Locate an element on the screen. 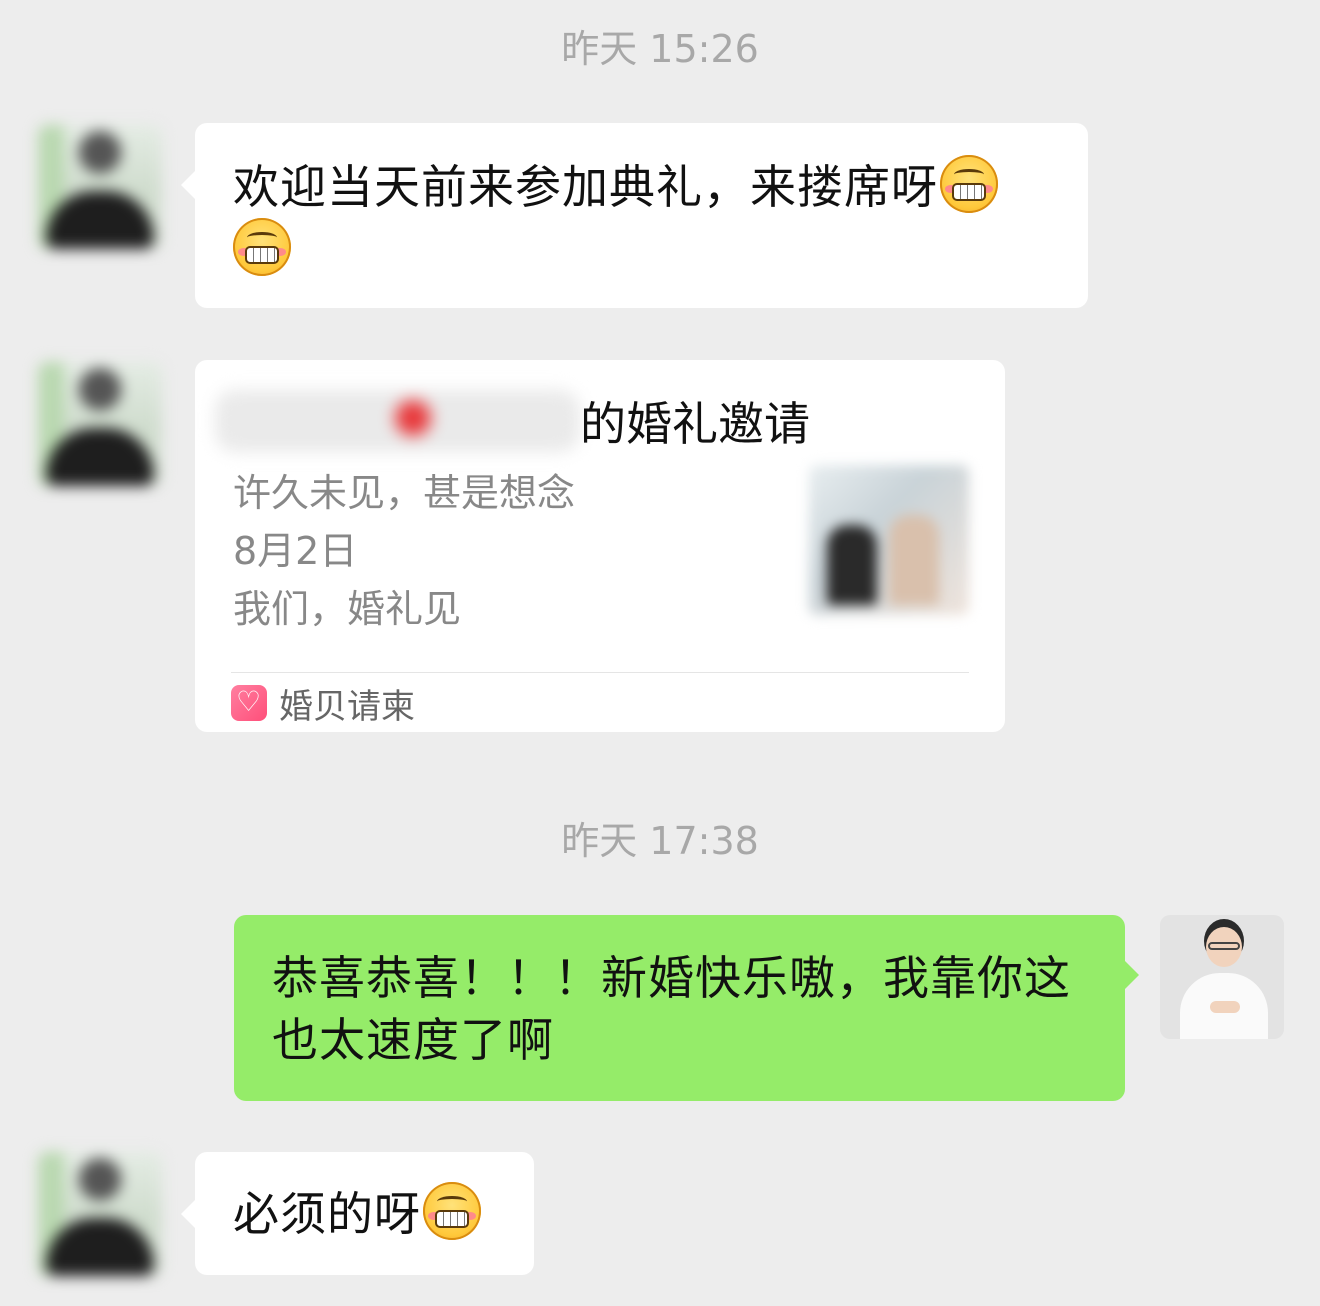 This screenshot has width=1320, height=1306. timestamp: 昨天 15:26 is located at coordinates (660, 49).